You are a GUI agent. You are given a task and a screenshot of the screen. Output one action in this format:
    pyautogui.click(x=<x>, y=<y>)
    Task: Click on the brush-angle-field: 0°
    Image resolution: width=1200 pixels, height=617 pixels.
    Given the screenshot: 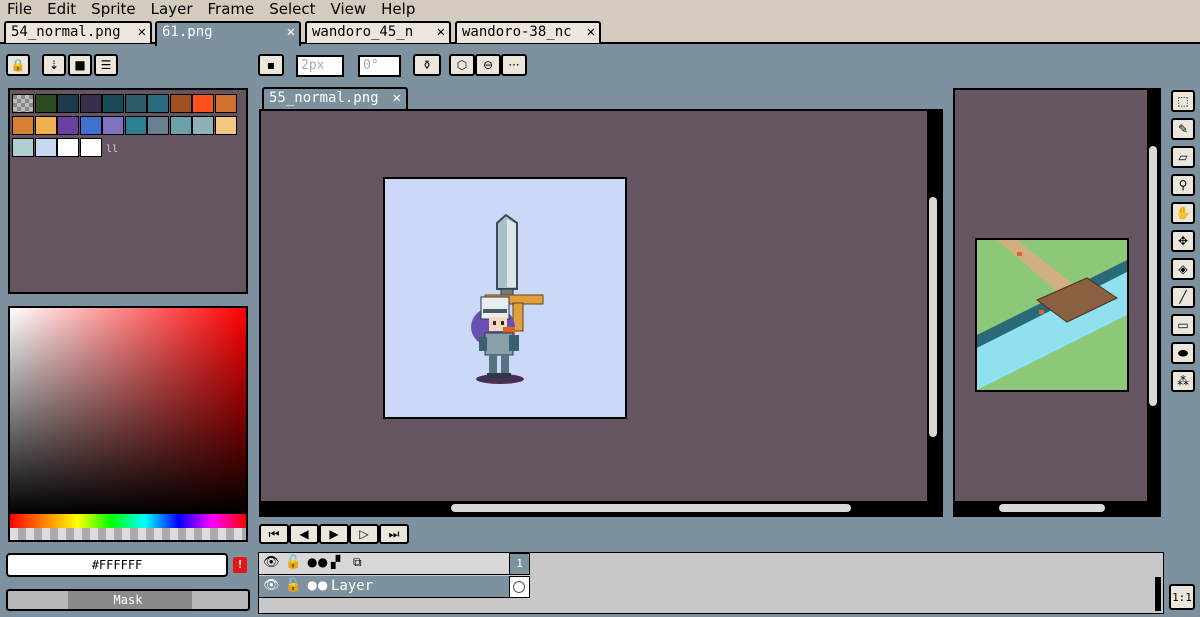 What is the action you would take?
    pyautogui.click(x=379, y=66)
    